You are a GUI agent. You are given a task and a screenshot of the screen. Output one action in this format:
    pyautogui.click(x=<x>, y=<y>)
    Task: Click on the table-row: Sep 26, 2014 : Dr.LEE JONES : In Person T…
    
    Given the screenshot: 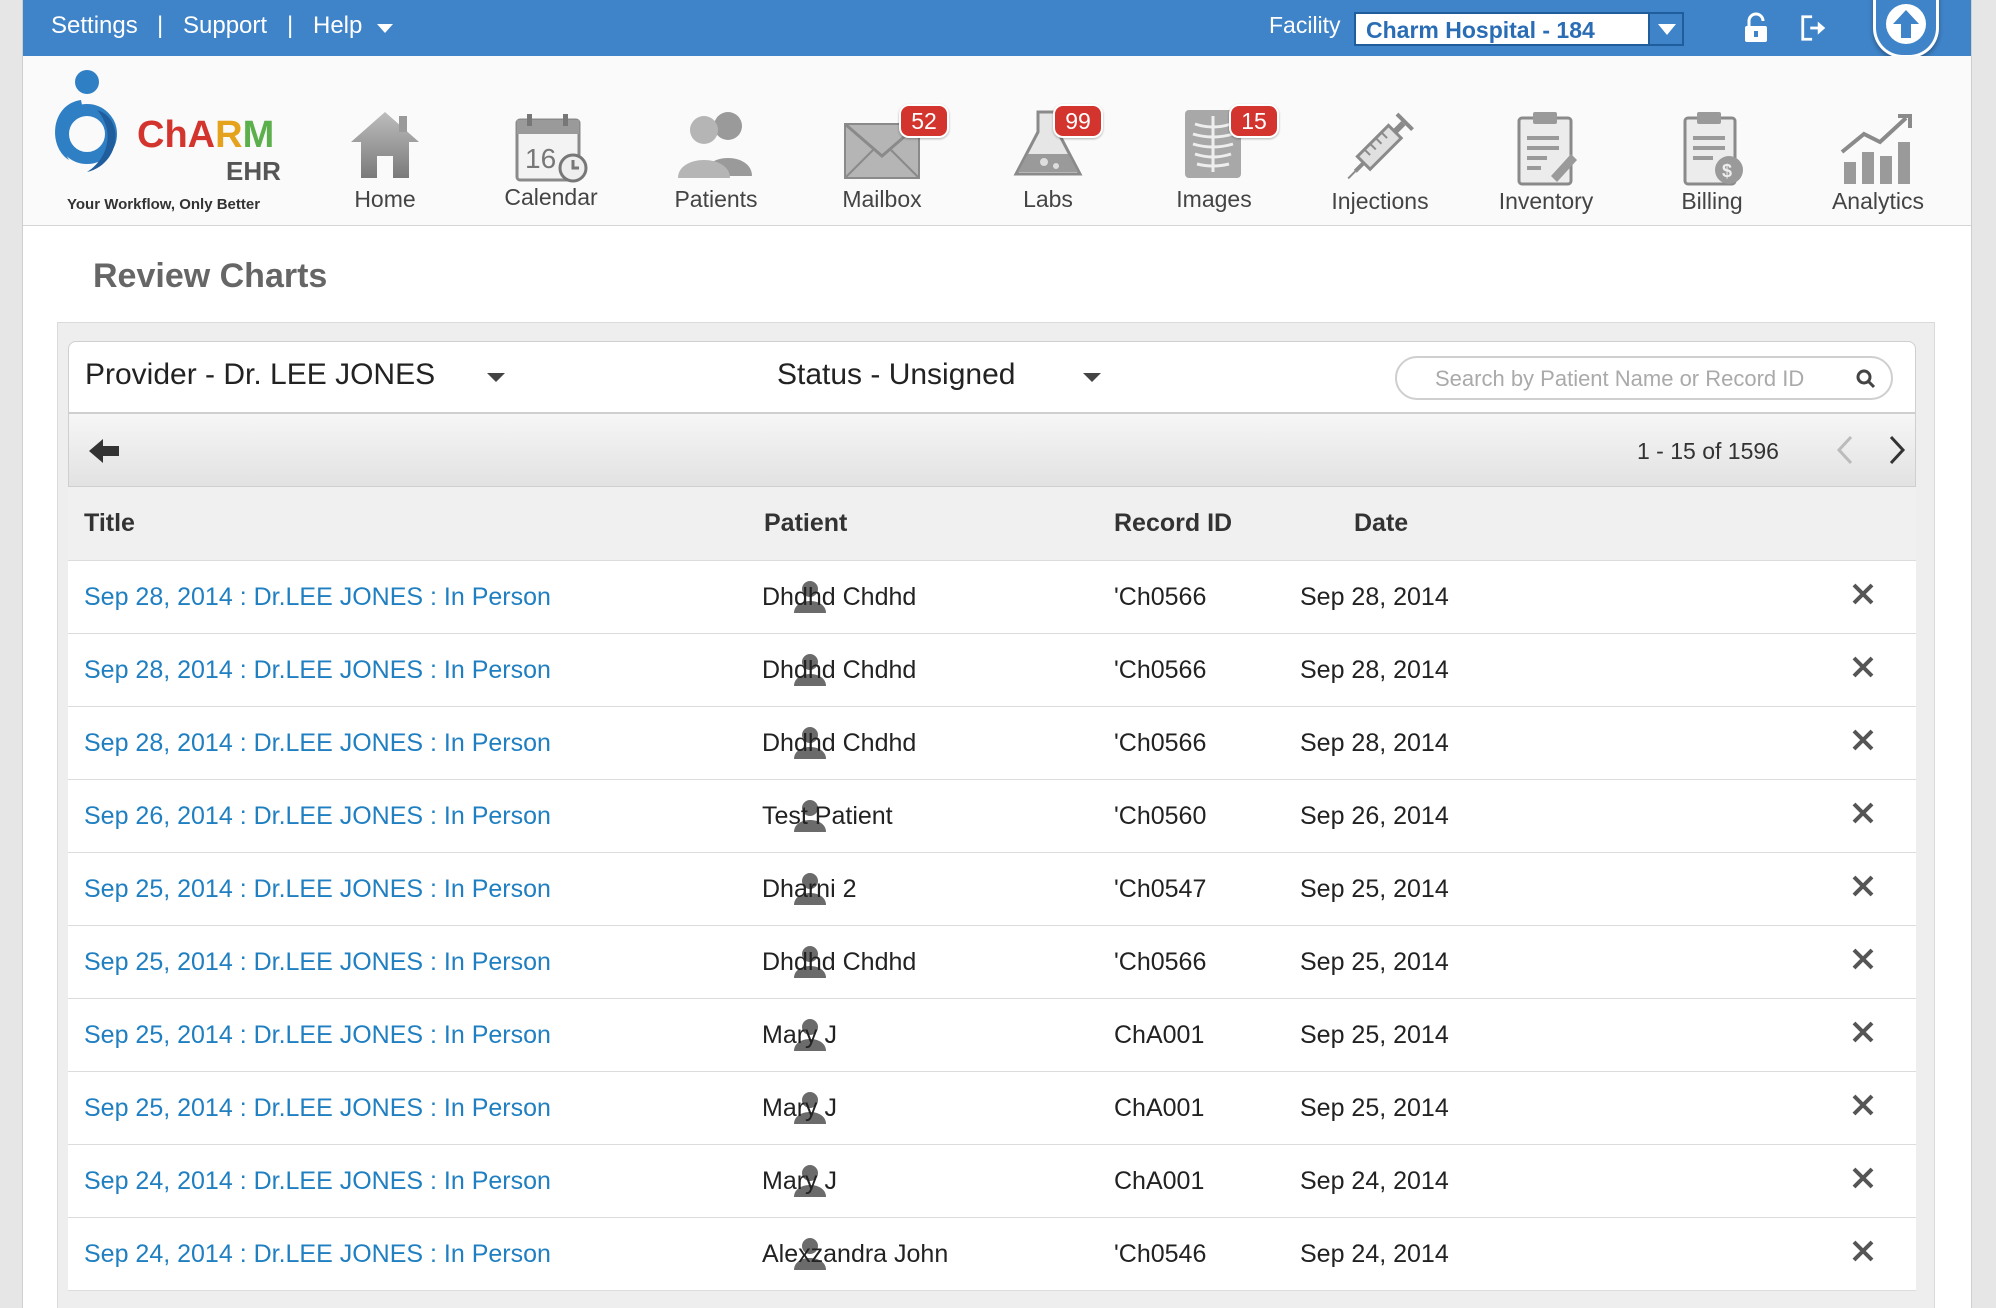 What is the action you would take?
    pyautogui.click(x=992, y=816)
    